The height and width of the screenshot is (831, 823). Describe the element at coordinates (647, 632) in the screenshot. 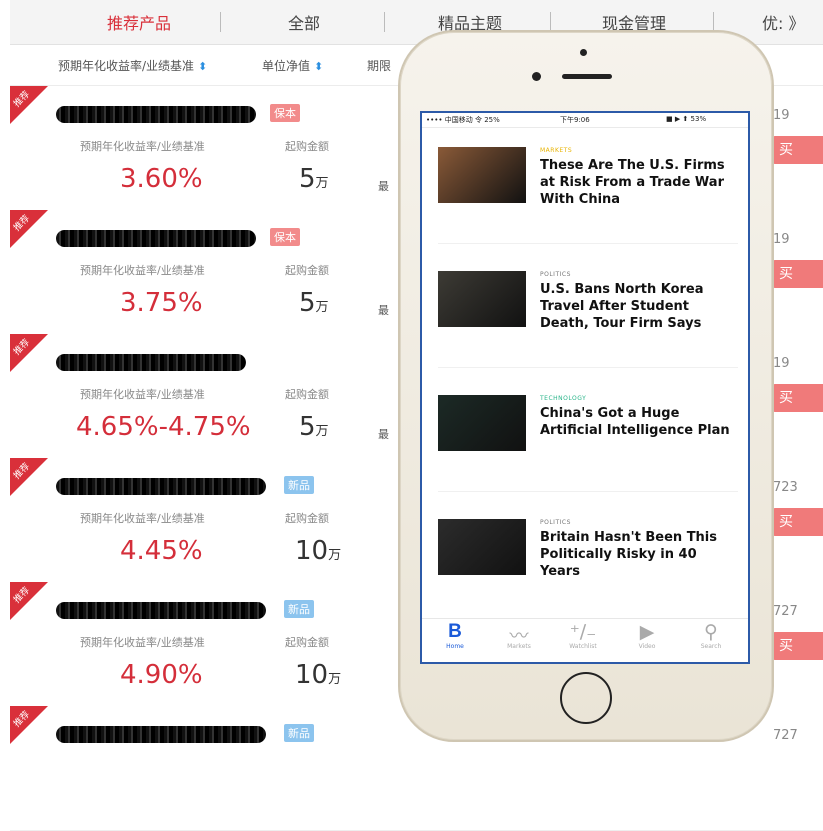

I see `video-icon: ▶` at that location.